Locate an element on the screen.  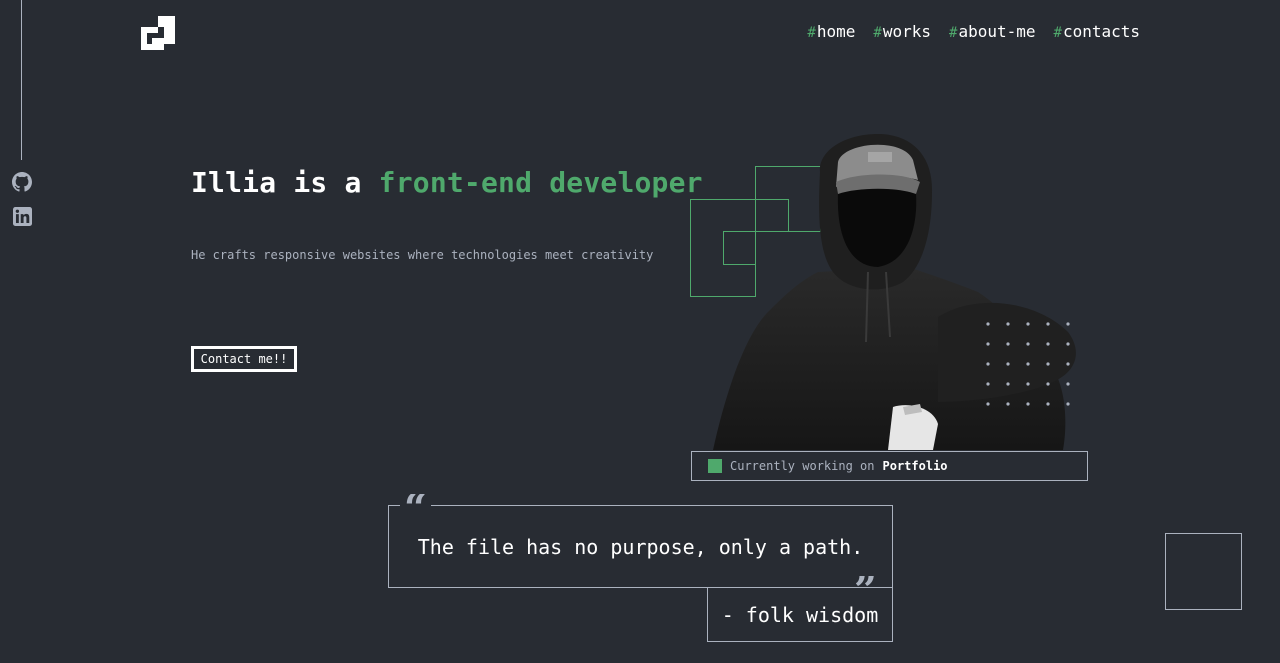
status-label: Currently working on is located at coordinates (802, 466).